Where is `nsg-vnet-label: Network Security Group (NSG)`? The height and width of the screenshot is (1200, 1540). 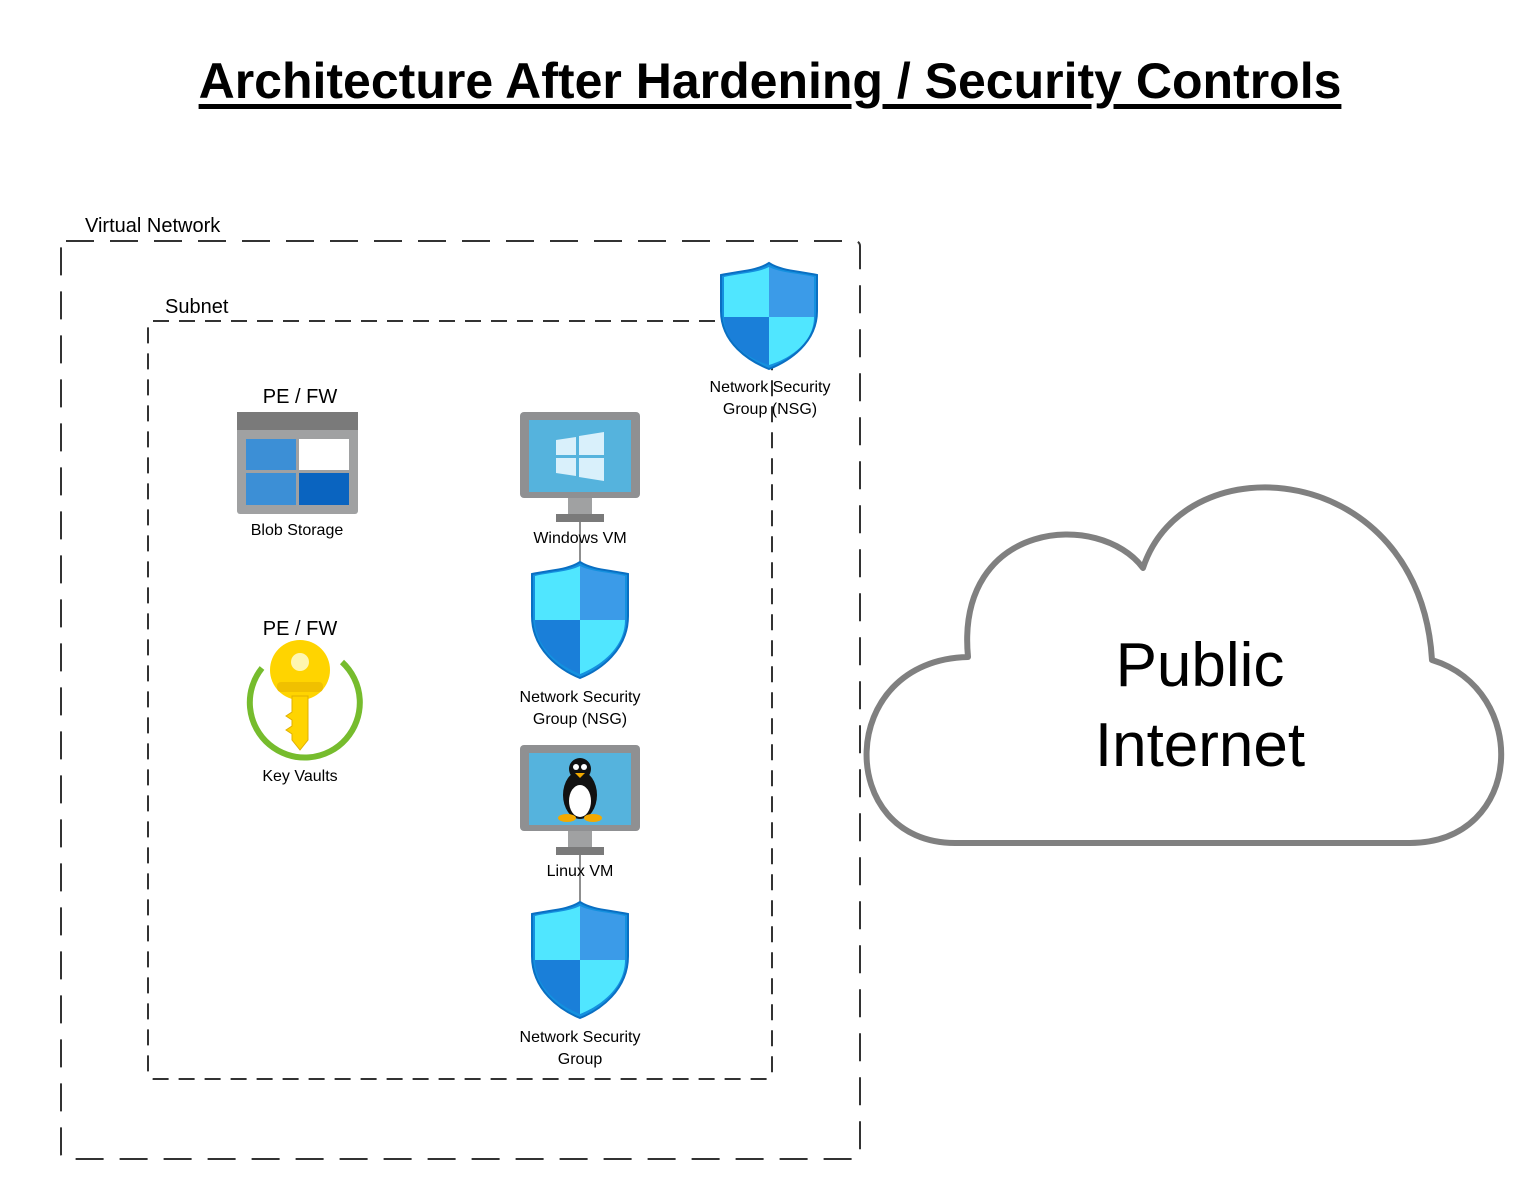 nsg-vnet-label: Network Security Group (NSG) is located at coordinates (770, 398).